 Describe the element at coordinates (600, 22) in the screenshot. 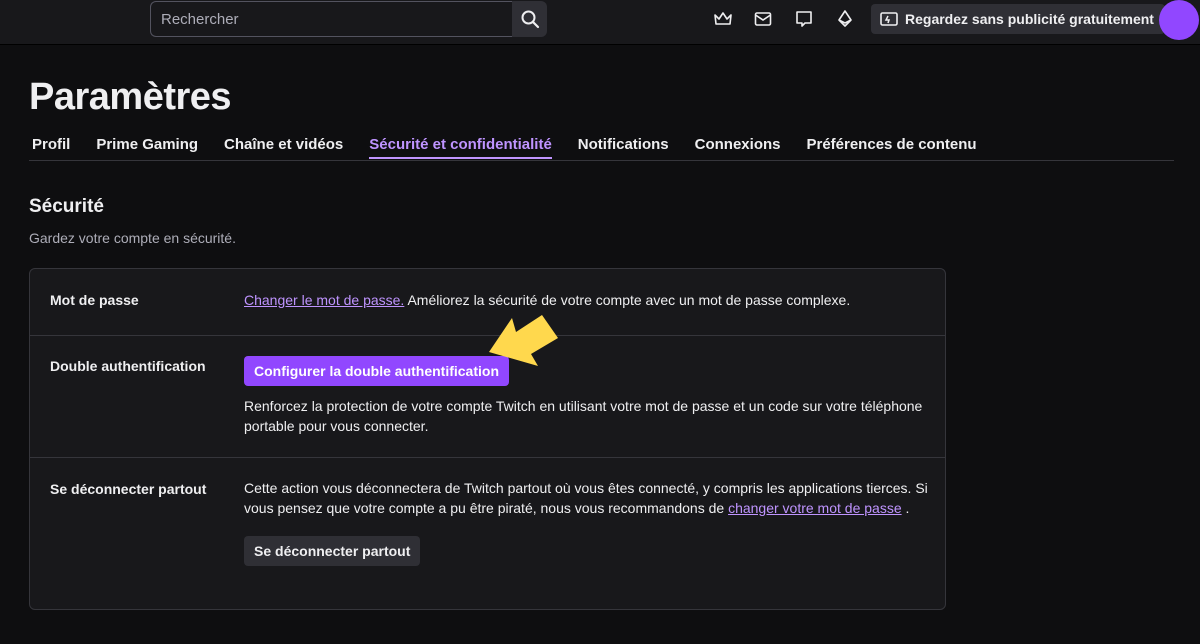

I see `top-nav-bar: Regardez sans publicité gratuitement` at that location.